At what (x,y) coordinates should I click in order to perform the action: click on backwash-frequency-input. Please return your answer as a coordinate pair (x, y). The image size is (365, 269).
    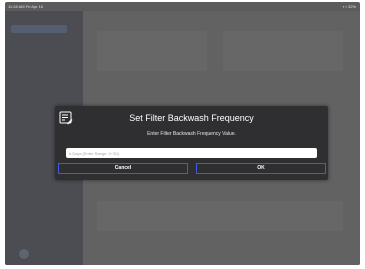
    Looking at the image, I should click on (191, 153).